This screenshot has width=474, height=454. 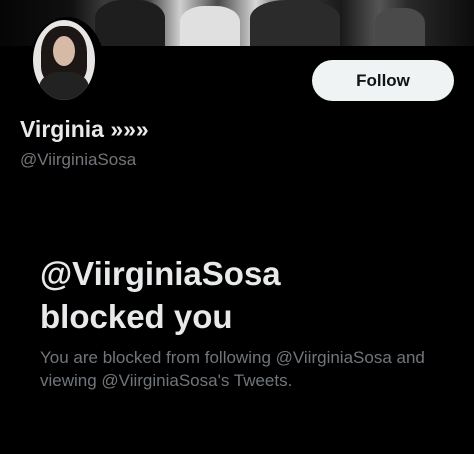 I want to click on profile-display-name: Virginia »»», so click(x=84, y=129).